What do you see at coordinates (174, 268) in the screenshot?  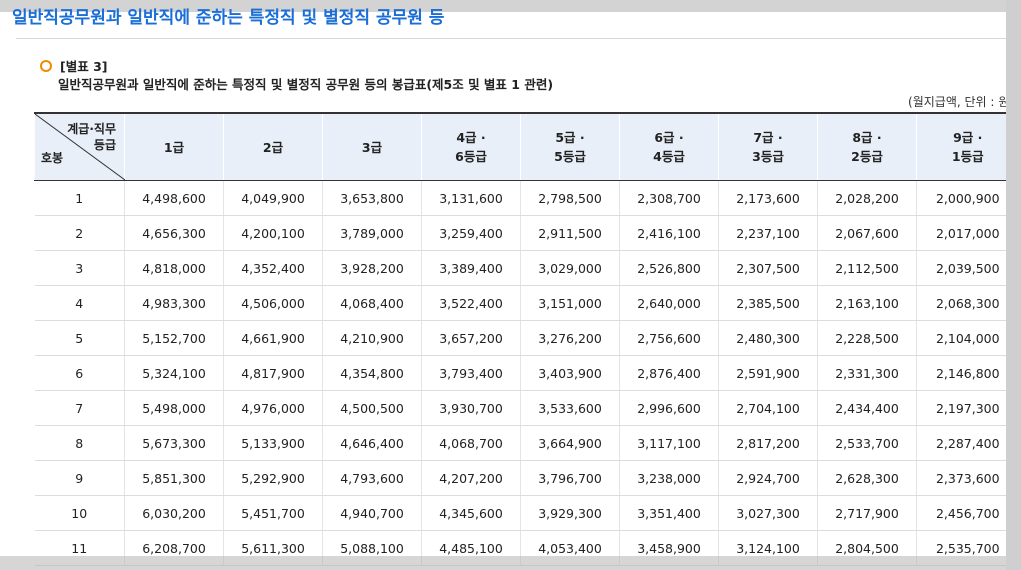 I see `salary-cell: 4,818,000` at bounding box center [174, 268].